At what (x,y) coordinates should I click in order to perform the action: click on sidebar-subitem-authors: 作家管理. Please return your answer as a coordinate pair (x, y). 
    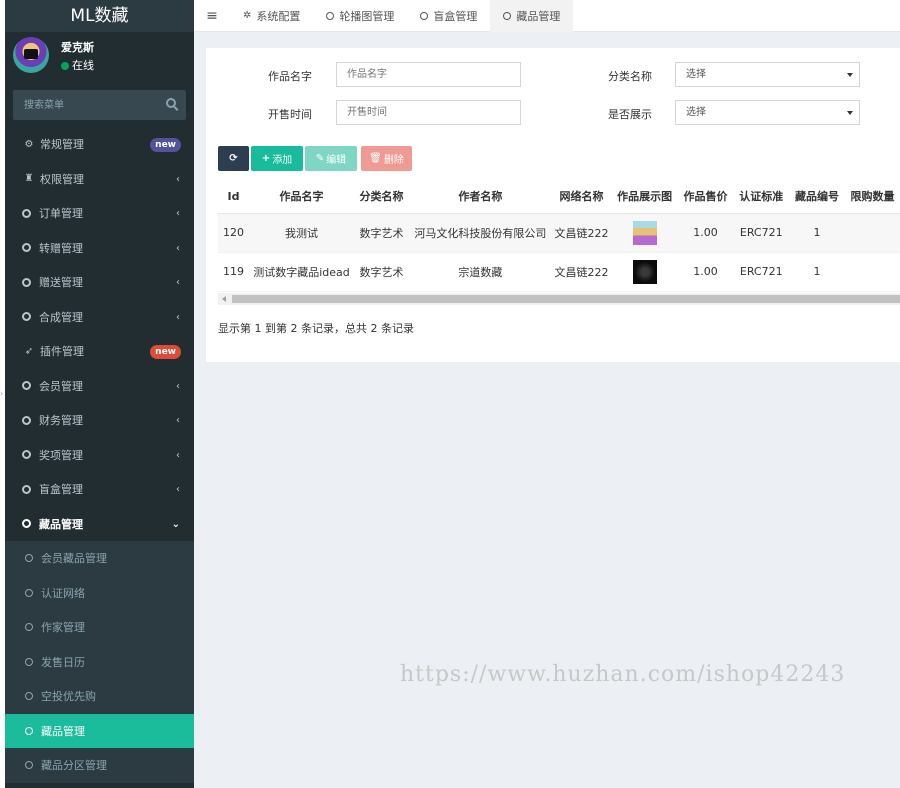
    Looking at the image, I should click on (99, 627).